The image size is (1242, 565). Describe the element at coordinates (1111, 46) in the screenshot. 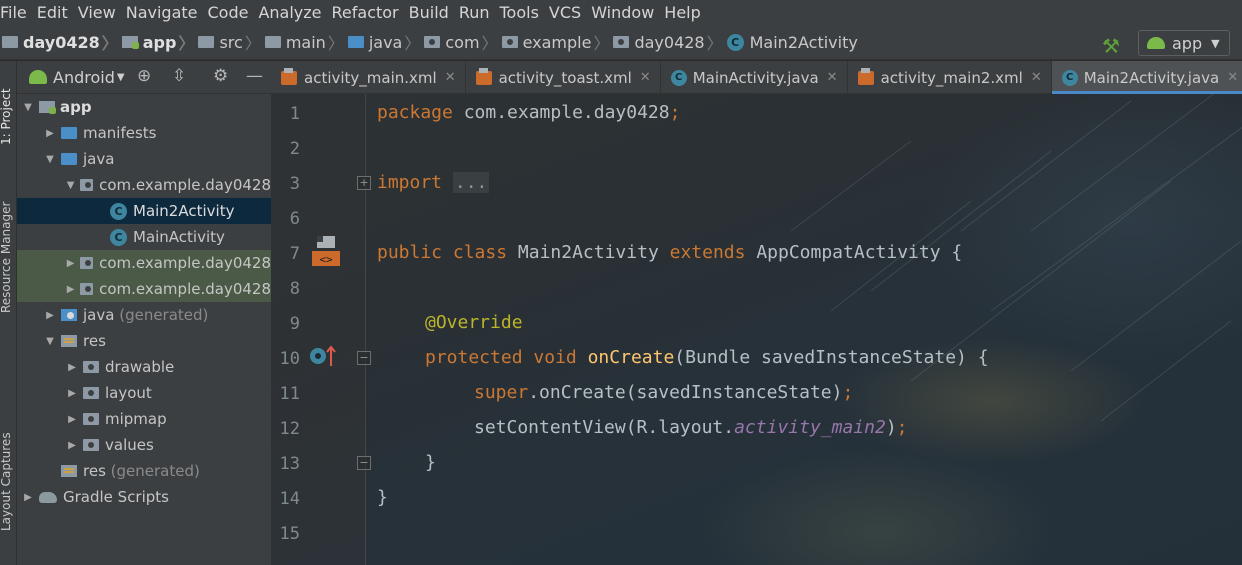

I see `hammer-icon: ⚒` at that location.